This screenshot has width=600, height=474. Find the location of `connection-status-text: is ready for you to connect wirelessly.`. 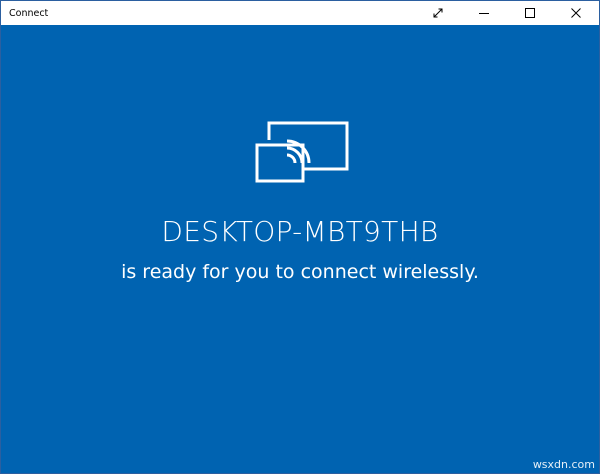

connection-status-text: is ready for you to connect wirelessly. is located at coordinates (300, 272).